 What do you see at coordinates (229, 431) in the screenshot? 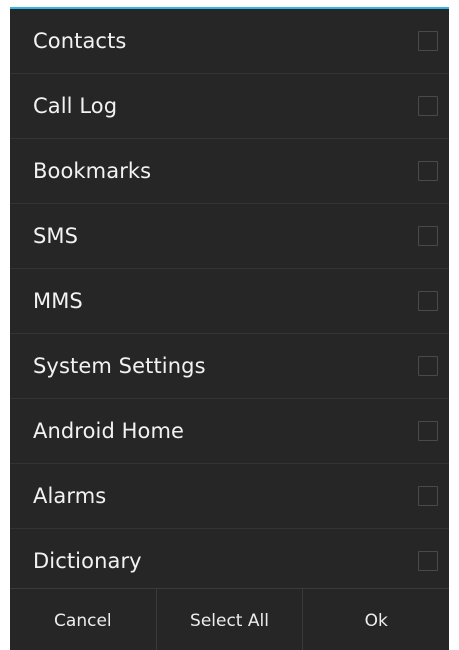
I see `list-item-android-home: Android Home` at bounding box center [229, 431].